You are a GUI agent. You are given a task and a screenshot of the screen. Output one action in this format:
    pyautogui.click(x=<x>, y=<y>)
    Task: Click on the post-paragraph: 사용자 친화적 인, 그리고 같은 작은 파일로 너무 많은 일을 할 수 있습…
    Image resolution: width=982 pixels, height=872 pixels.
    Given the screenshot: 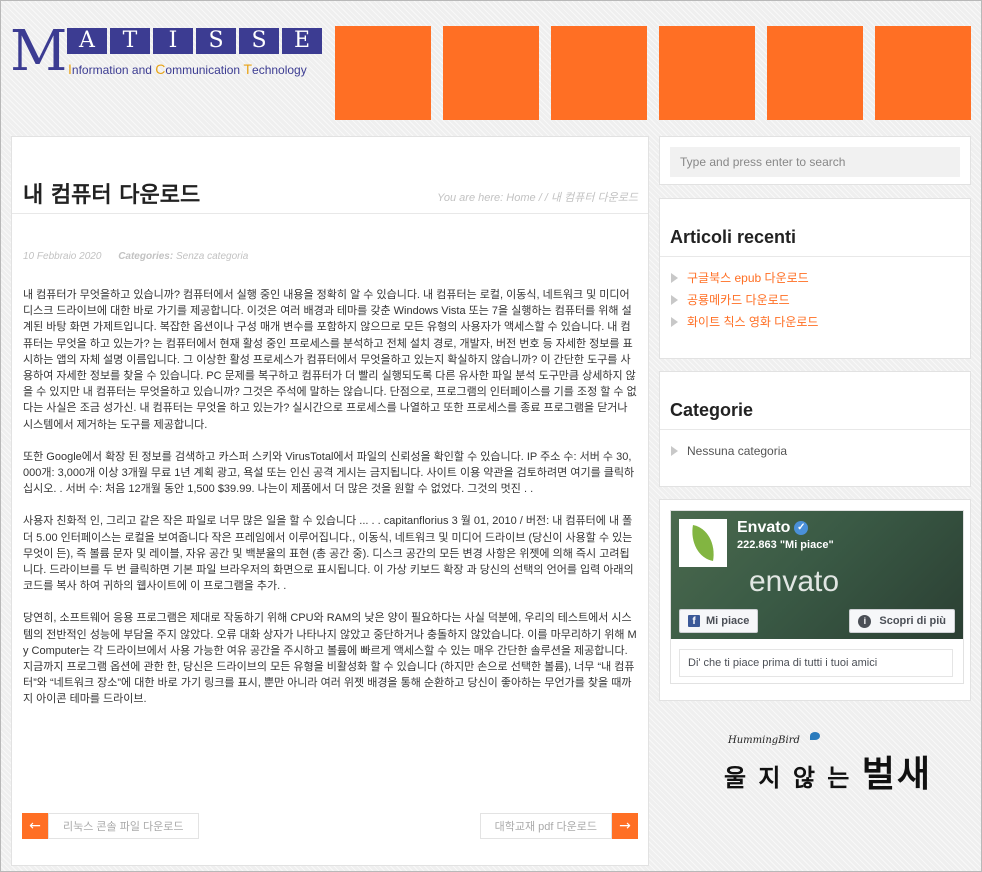 What is the action you would take?
    pyautogui.click(x=328, y=554)
    